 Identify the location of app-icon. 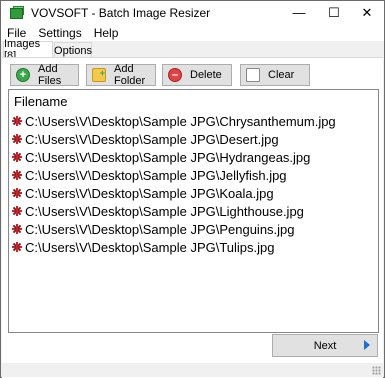
(17, 13).